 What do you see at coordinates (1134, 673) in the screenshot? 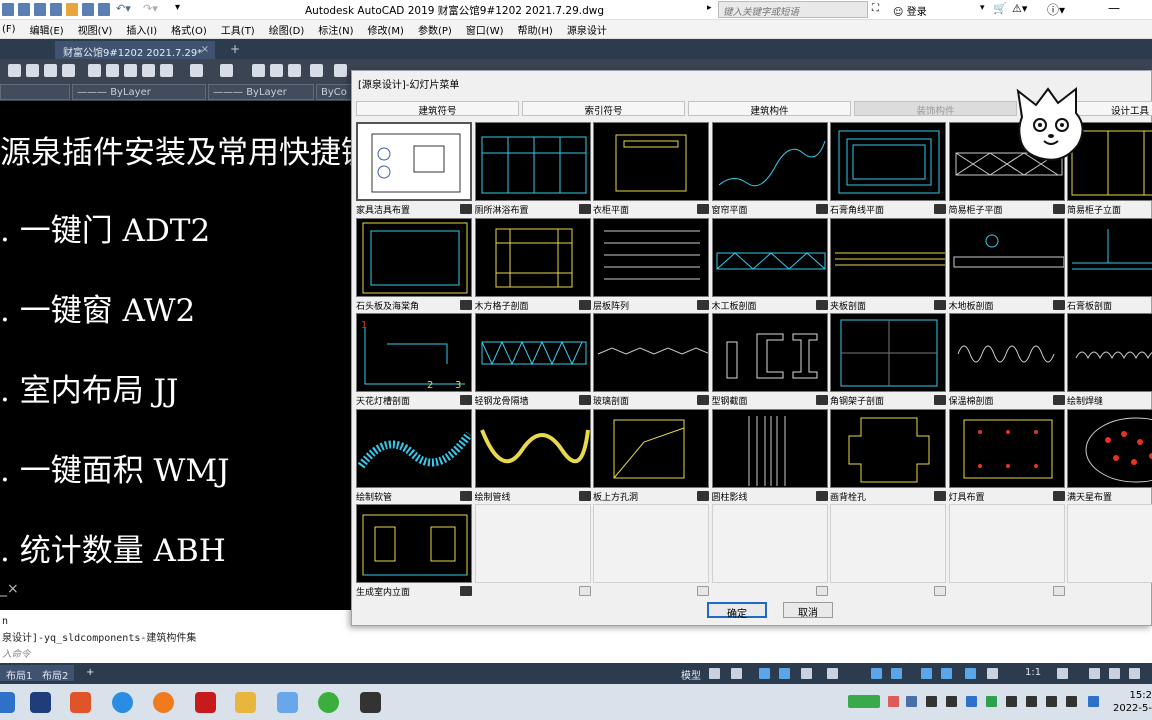
I see `customize-icon` at bounding box center [1134, 673].